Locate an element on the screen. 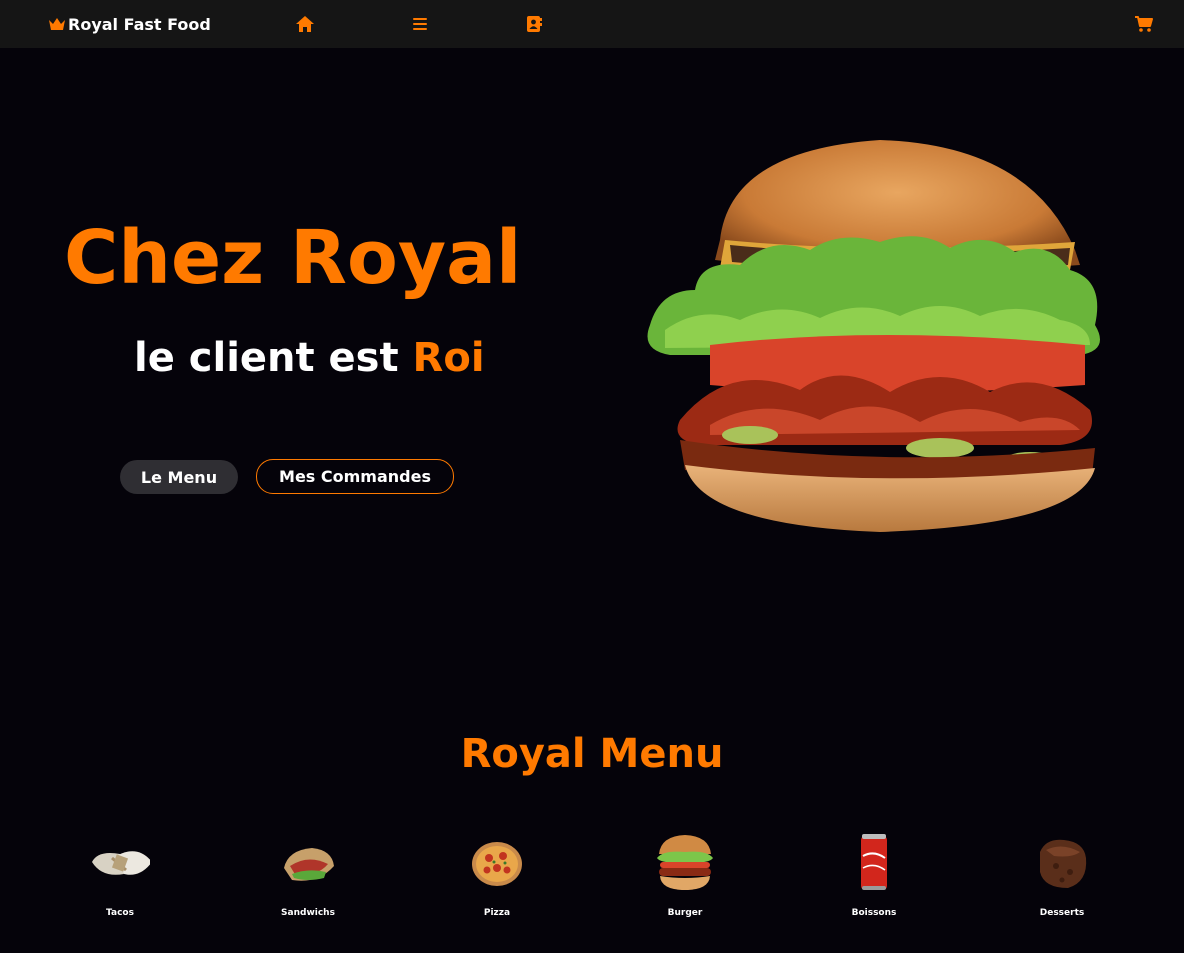 The image size is (1184, 953). category-pizza: Pizza is located at coordinates (497, 877).